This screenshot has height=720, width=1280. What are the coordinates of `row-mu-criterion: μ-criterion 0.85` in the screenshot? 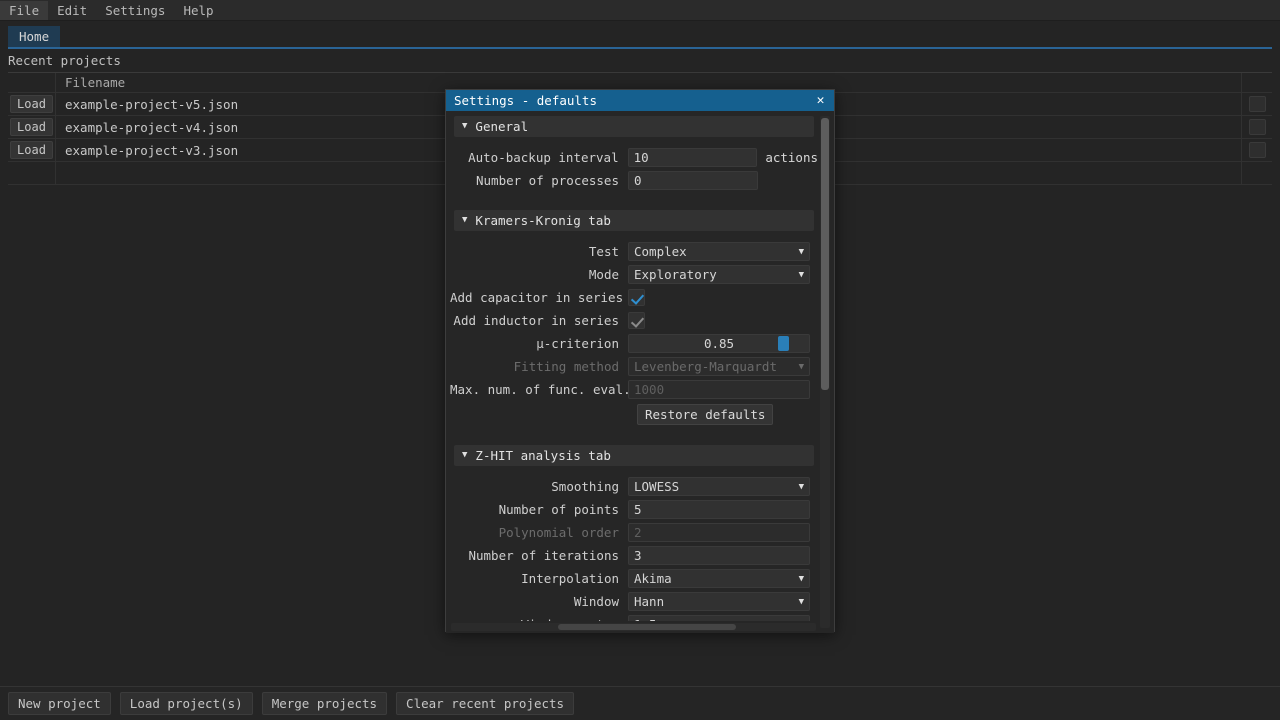 It's located at (633, 343).